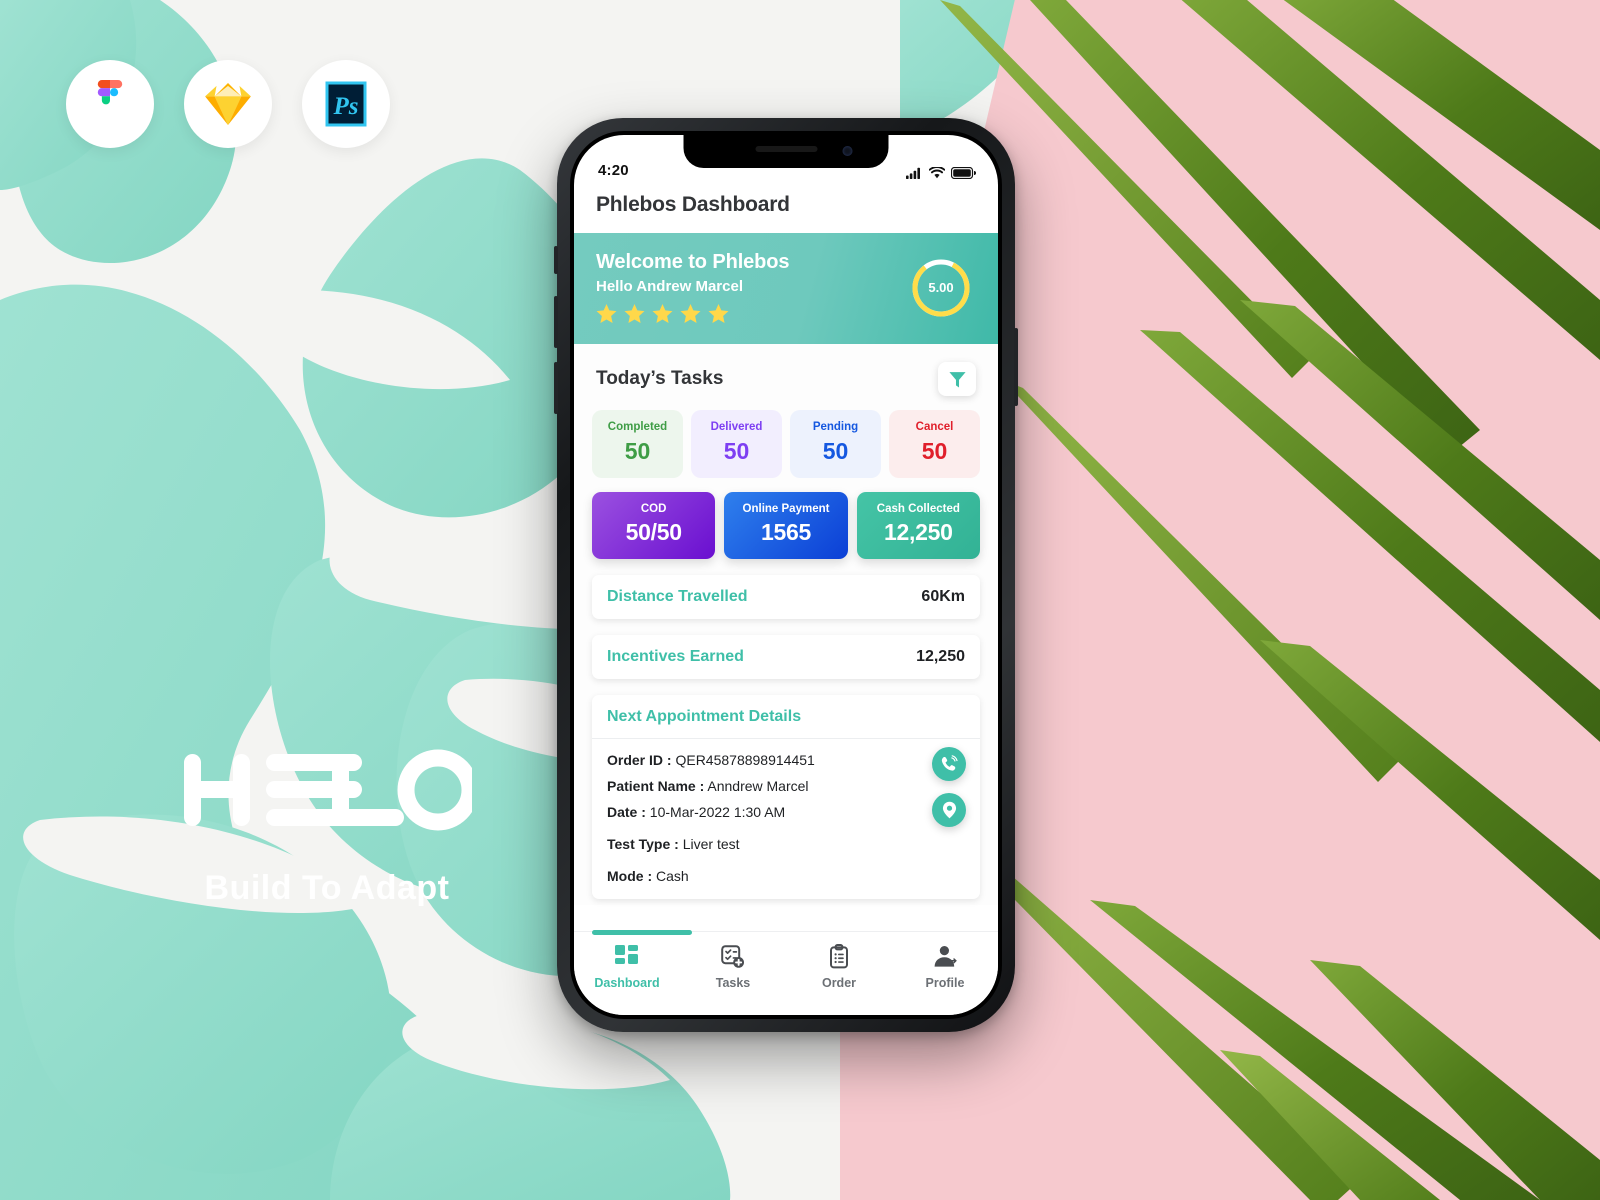 The height and width of the screenshot is (1200, 1600). I want to click on clipboard-list-icon, so click(839, 956).